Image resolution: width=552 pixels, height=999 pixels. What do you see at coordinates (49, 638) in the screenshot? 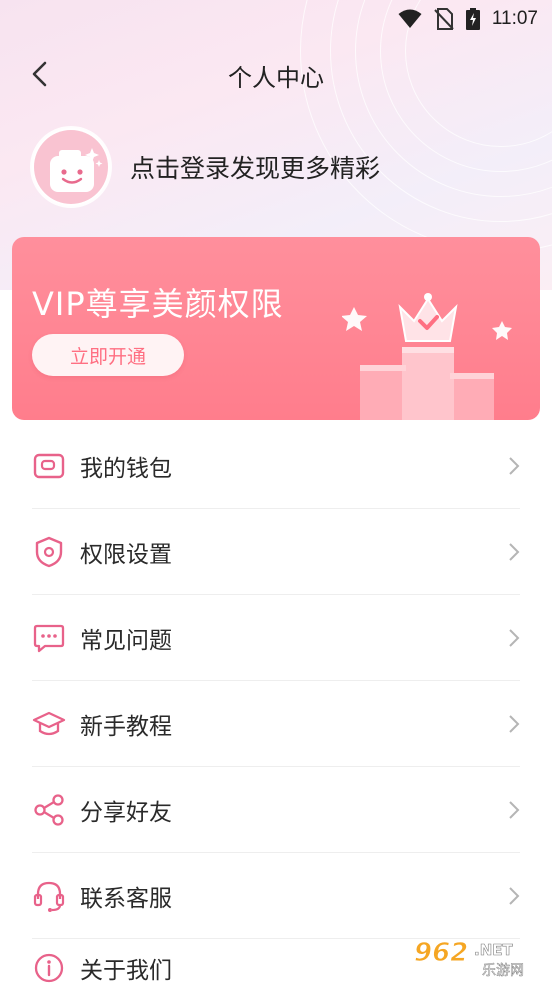
I see `chat-bubble-icon` at bounding box center [49, 638].